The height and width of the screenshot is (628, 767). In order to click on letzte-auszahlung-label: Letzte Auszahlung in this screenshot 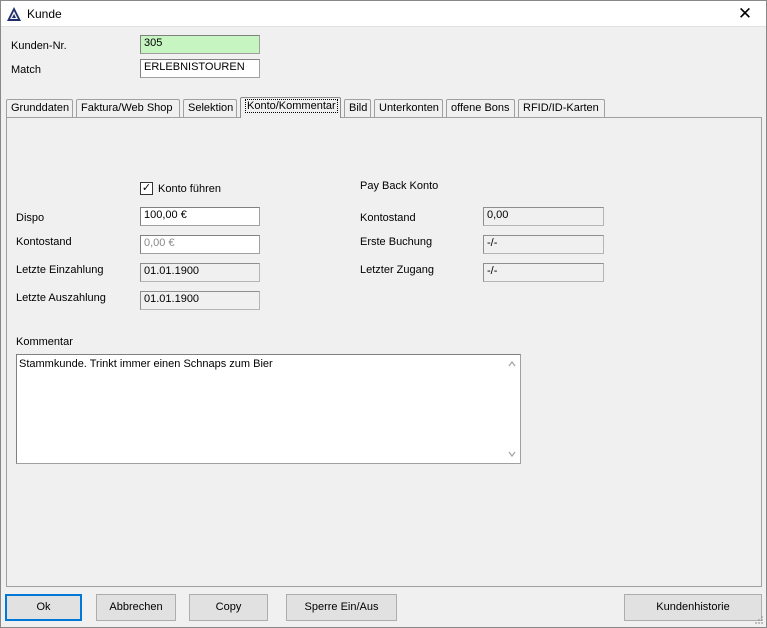, I will do `click(61, 298)`.